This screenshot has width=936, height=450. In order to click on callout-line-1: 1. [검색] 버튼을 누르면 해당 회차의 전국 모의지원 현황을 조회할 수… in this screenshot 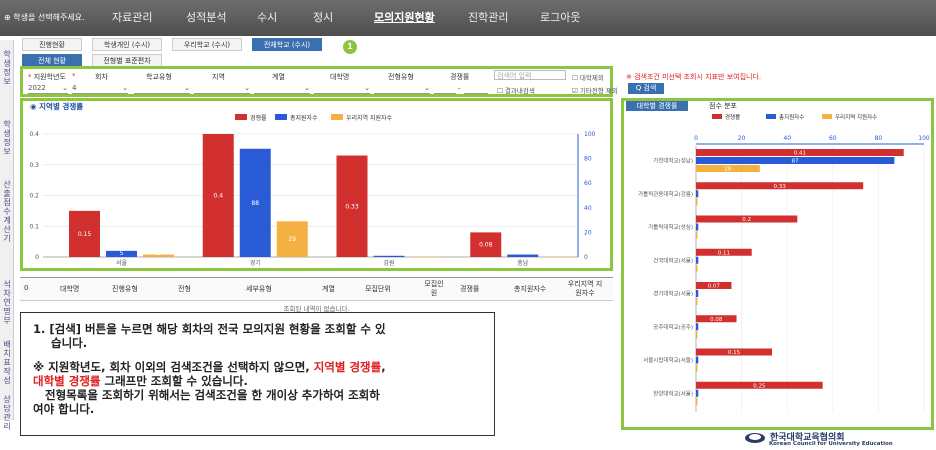, I will do `click(209, 329)`.